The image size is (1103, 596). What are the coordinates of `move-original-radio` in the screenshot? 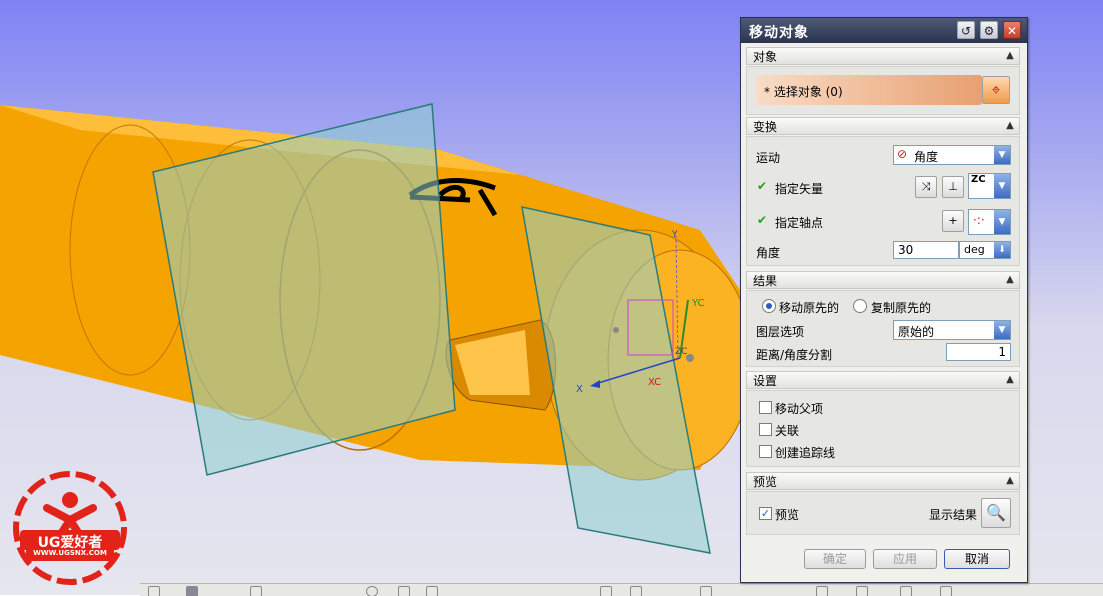 It's located at (769, 306).